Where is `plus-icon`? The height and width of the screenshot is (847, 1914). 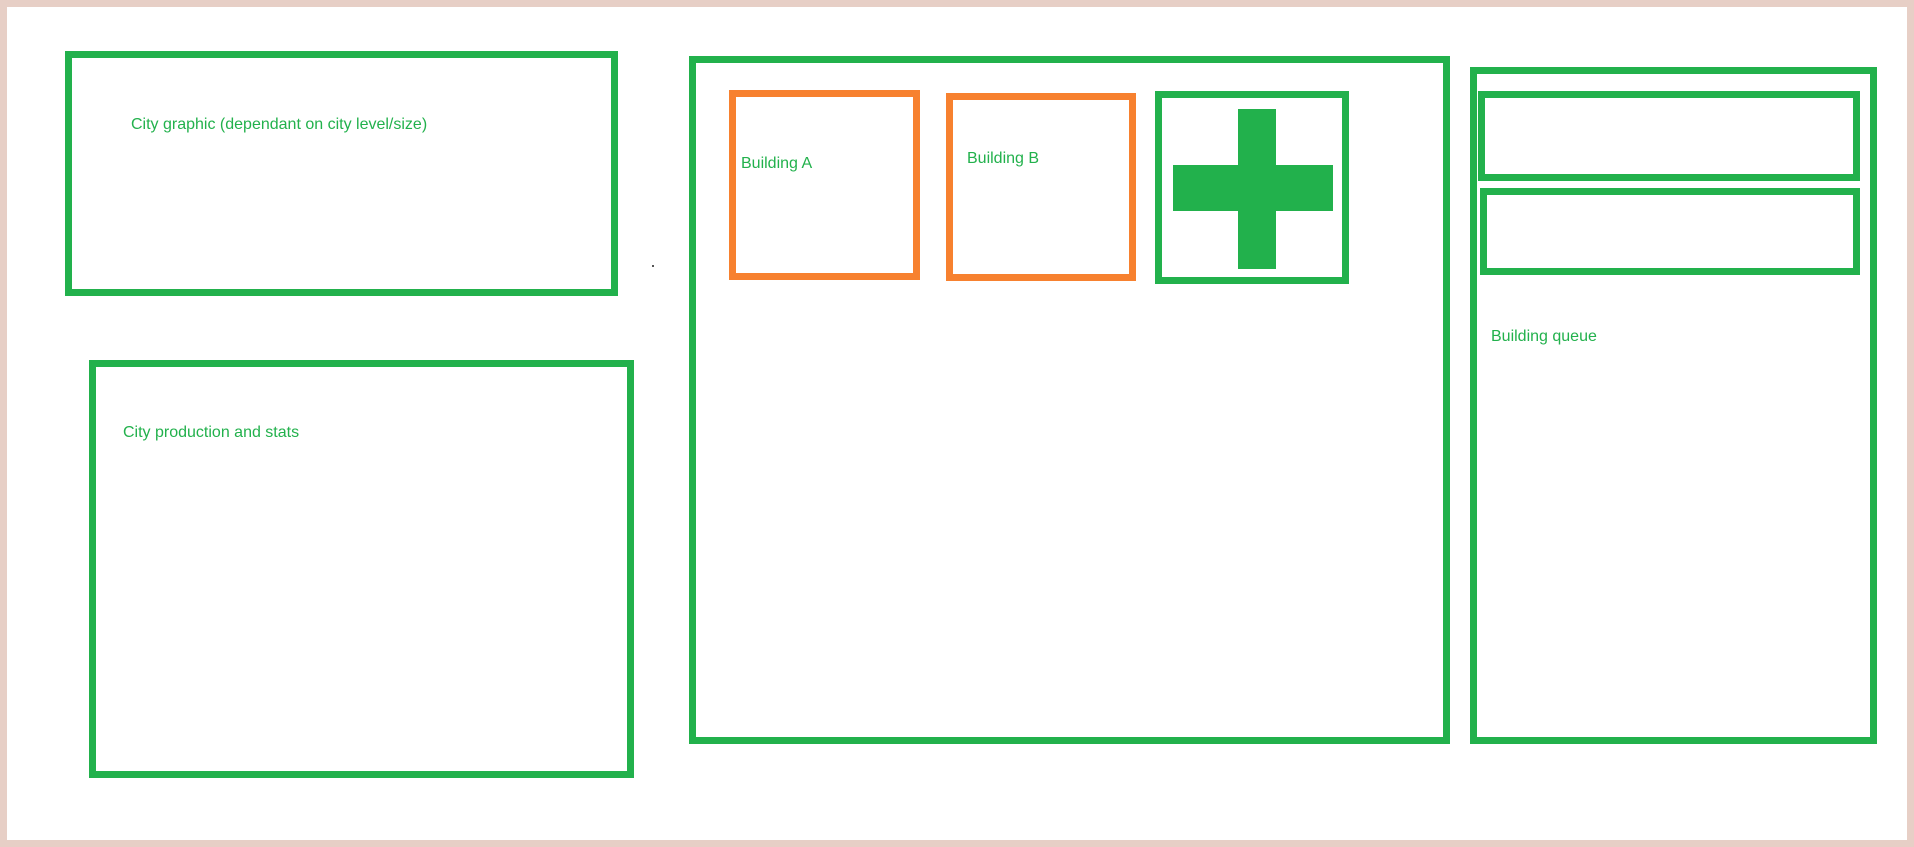 plus-icon is located at coordinates (1252, 187).